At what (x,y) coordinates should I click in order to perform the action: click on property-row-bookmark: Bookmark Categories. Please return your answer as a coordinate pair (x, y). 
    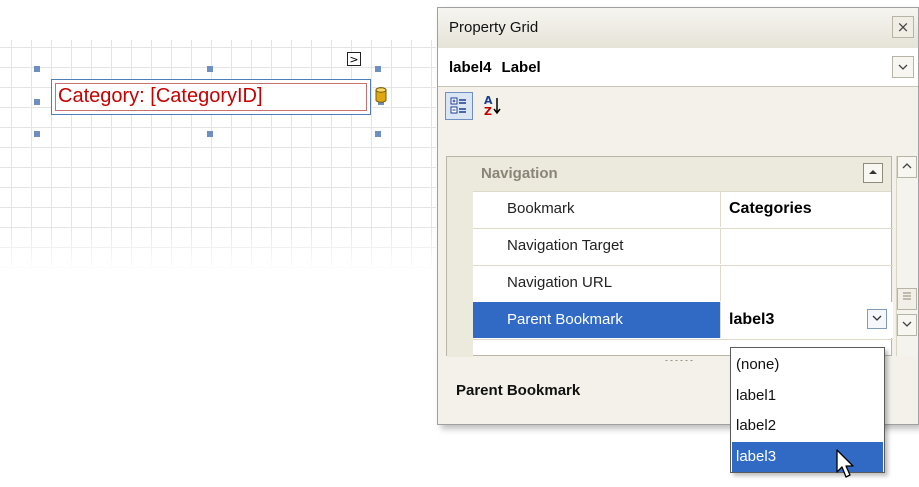
    Looking at the image, I should click on (683, 210).